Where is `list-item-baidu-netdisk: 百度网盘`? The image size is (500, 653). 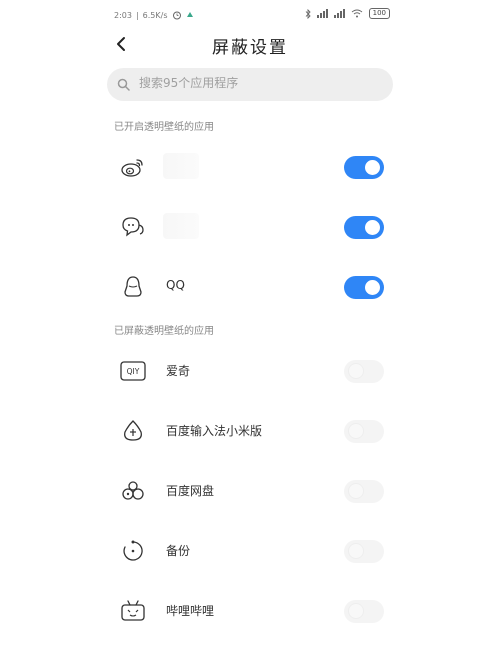 list-item-baidu-netdisk: 百度网盘 is located at coordinates (250, 491).